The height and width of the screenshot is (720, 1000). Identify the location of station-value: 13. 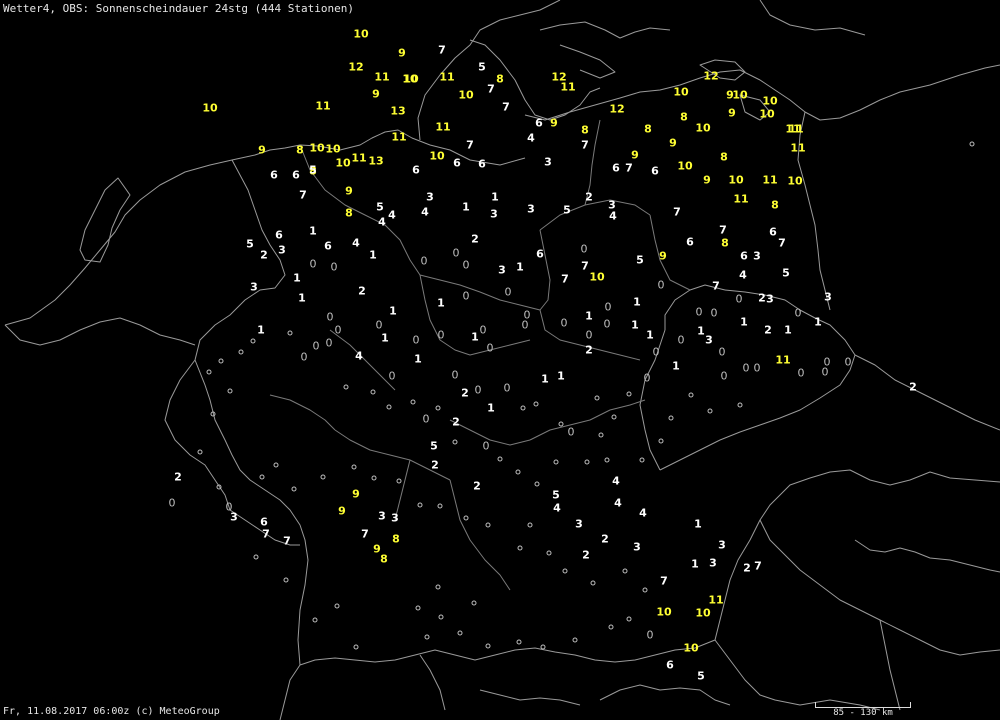
(398, 111).